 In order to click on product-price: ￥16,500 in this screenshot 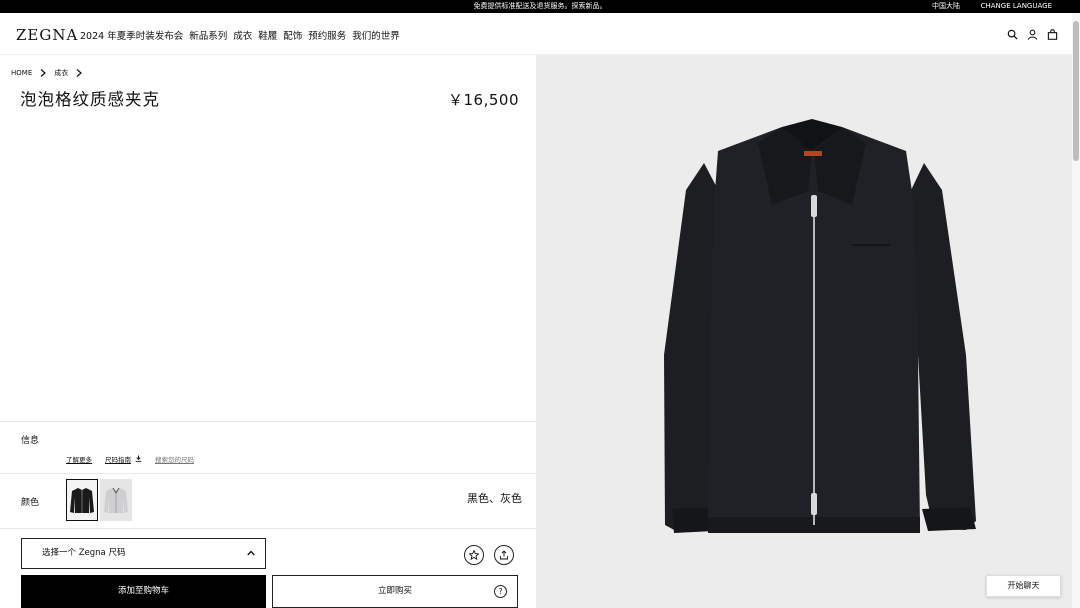, I will do `click(483, 100)`.